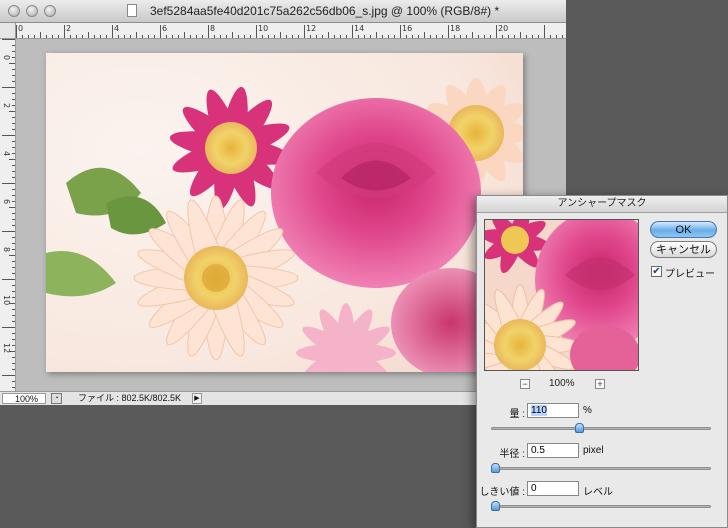  I want to click on threshold-slider-track, so click(601, 506).